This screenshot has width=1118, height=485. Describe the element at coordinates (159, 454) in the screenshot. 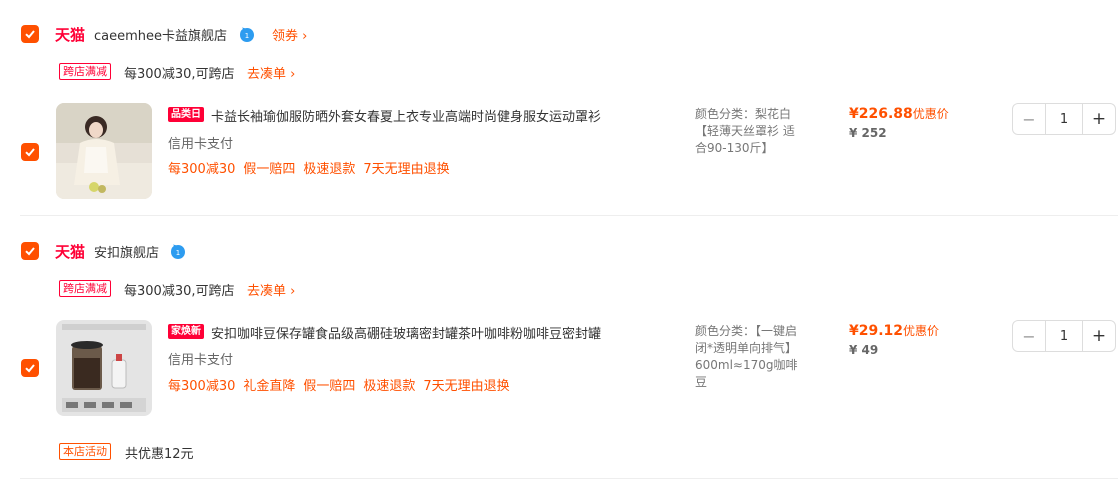

I see `store-activity-text: 共优惠12元` at that location.